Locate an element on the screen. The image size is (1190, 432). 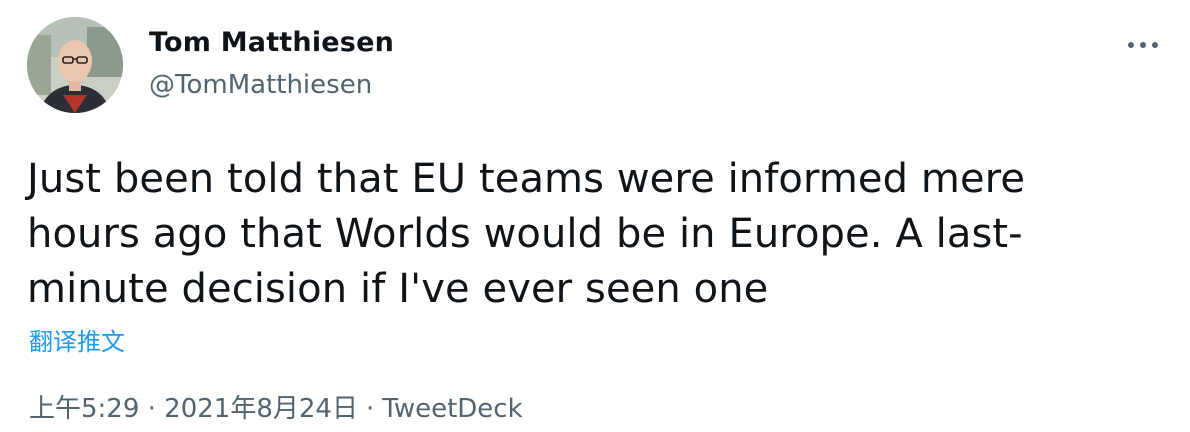
more-horizontal-icon is located at coordinates (1143, 45).